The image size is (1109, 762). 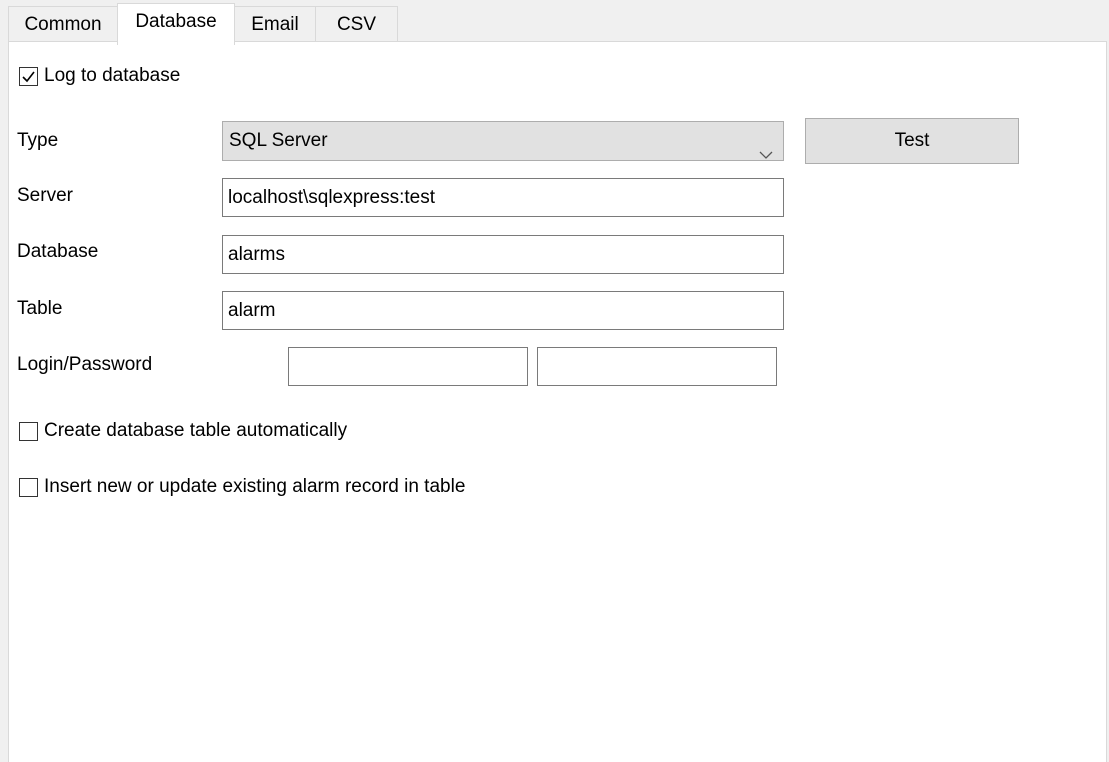 I want to click on table-input: alarm, so click(x=503, y=310).